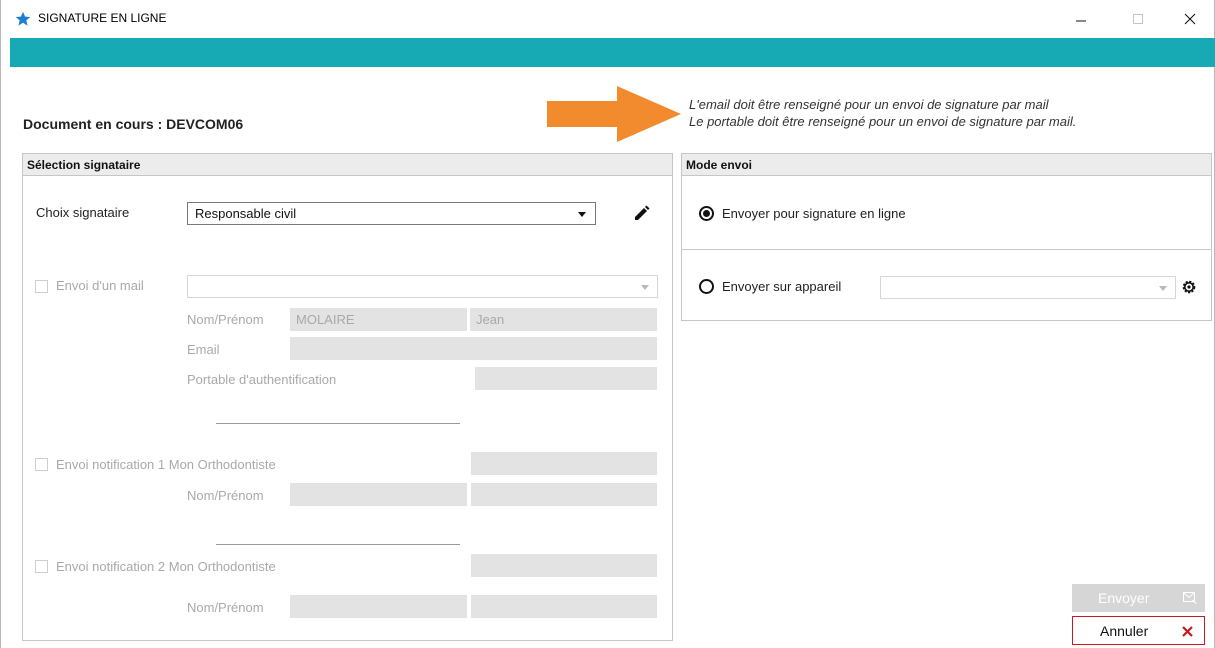 The width and height of the screenshot is (1215, 648). What do you see at coordinates (262, 379) in the screenshot?
I see `mail-portable-label: Portable d'authentification` at bounding box center [262, 379].